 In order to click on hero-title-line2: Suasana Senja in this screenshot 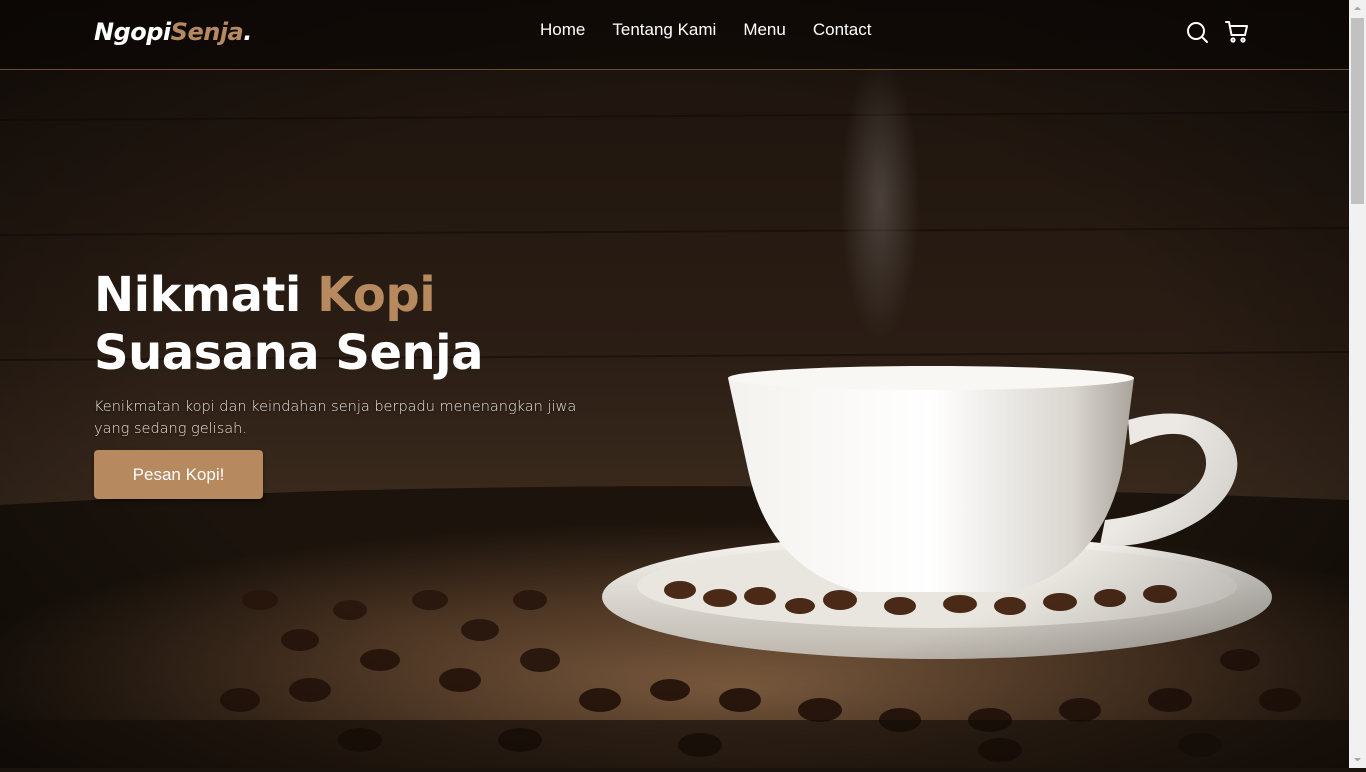, I will do `click(289, 353)`.